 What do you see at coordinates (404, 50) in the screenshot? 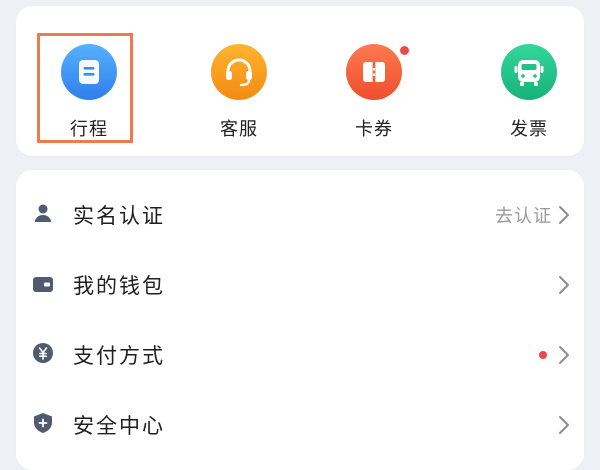
I see `coupon-badge-dot` at bounding box center [404, 50].